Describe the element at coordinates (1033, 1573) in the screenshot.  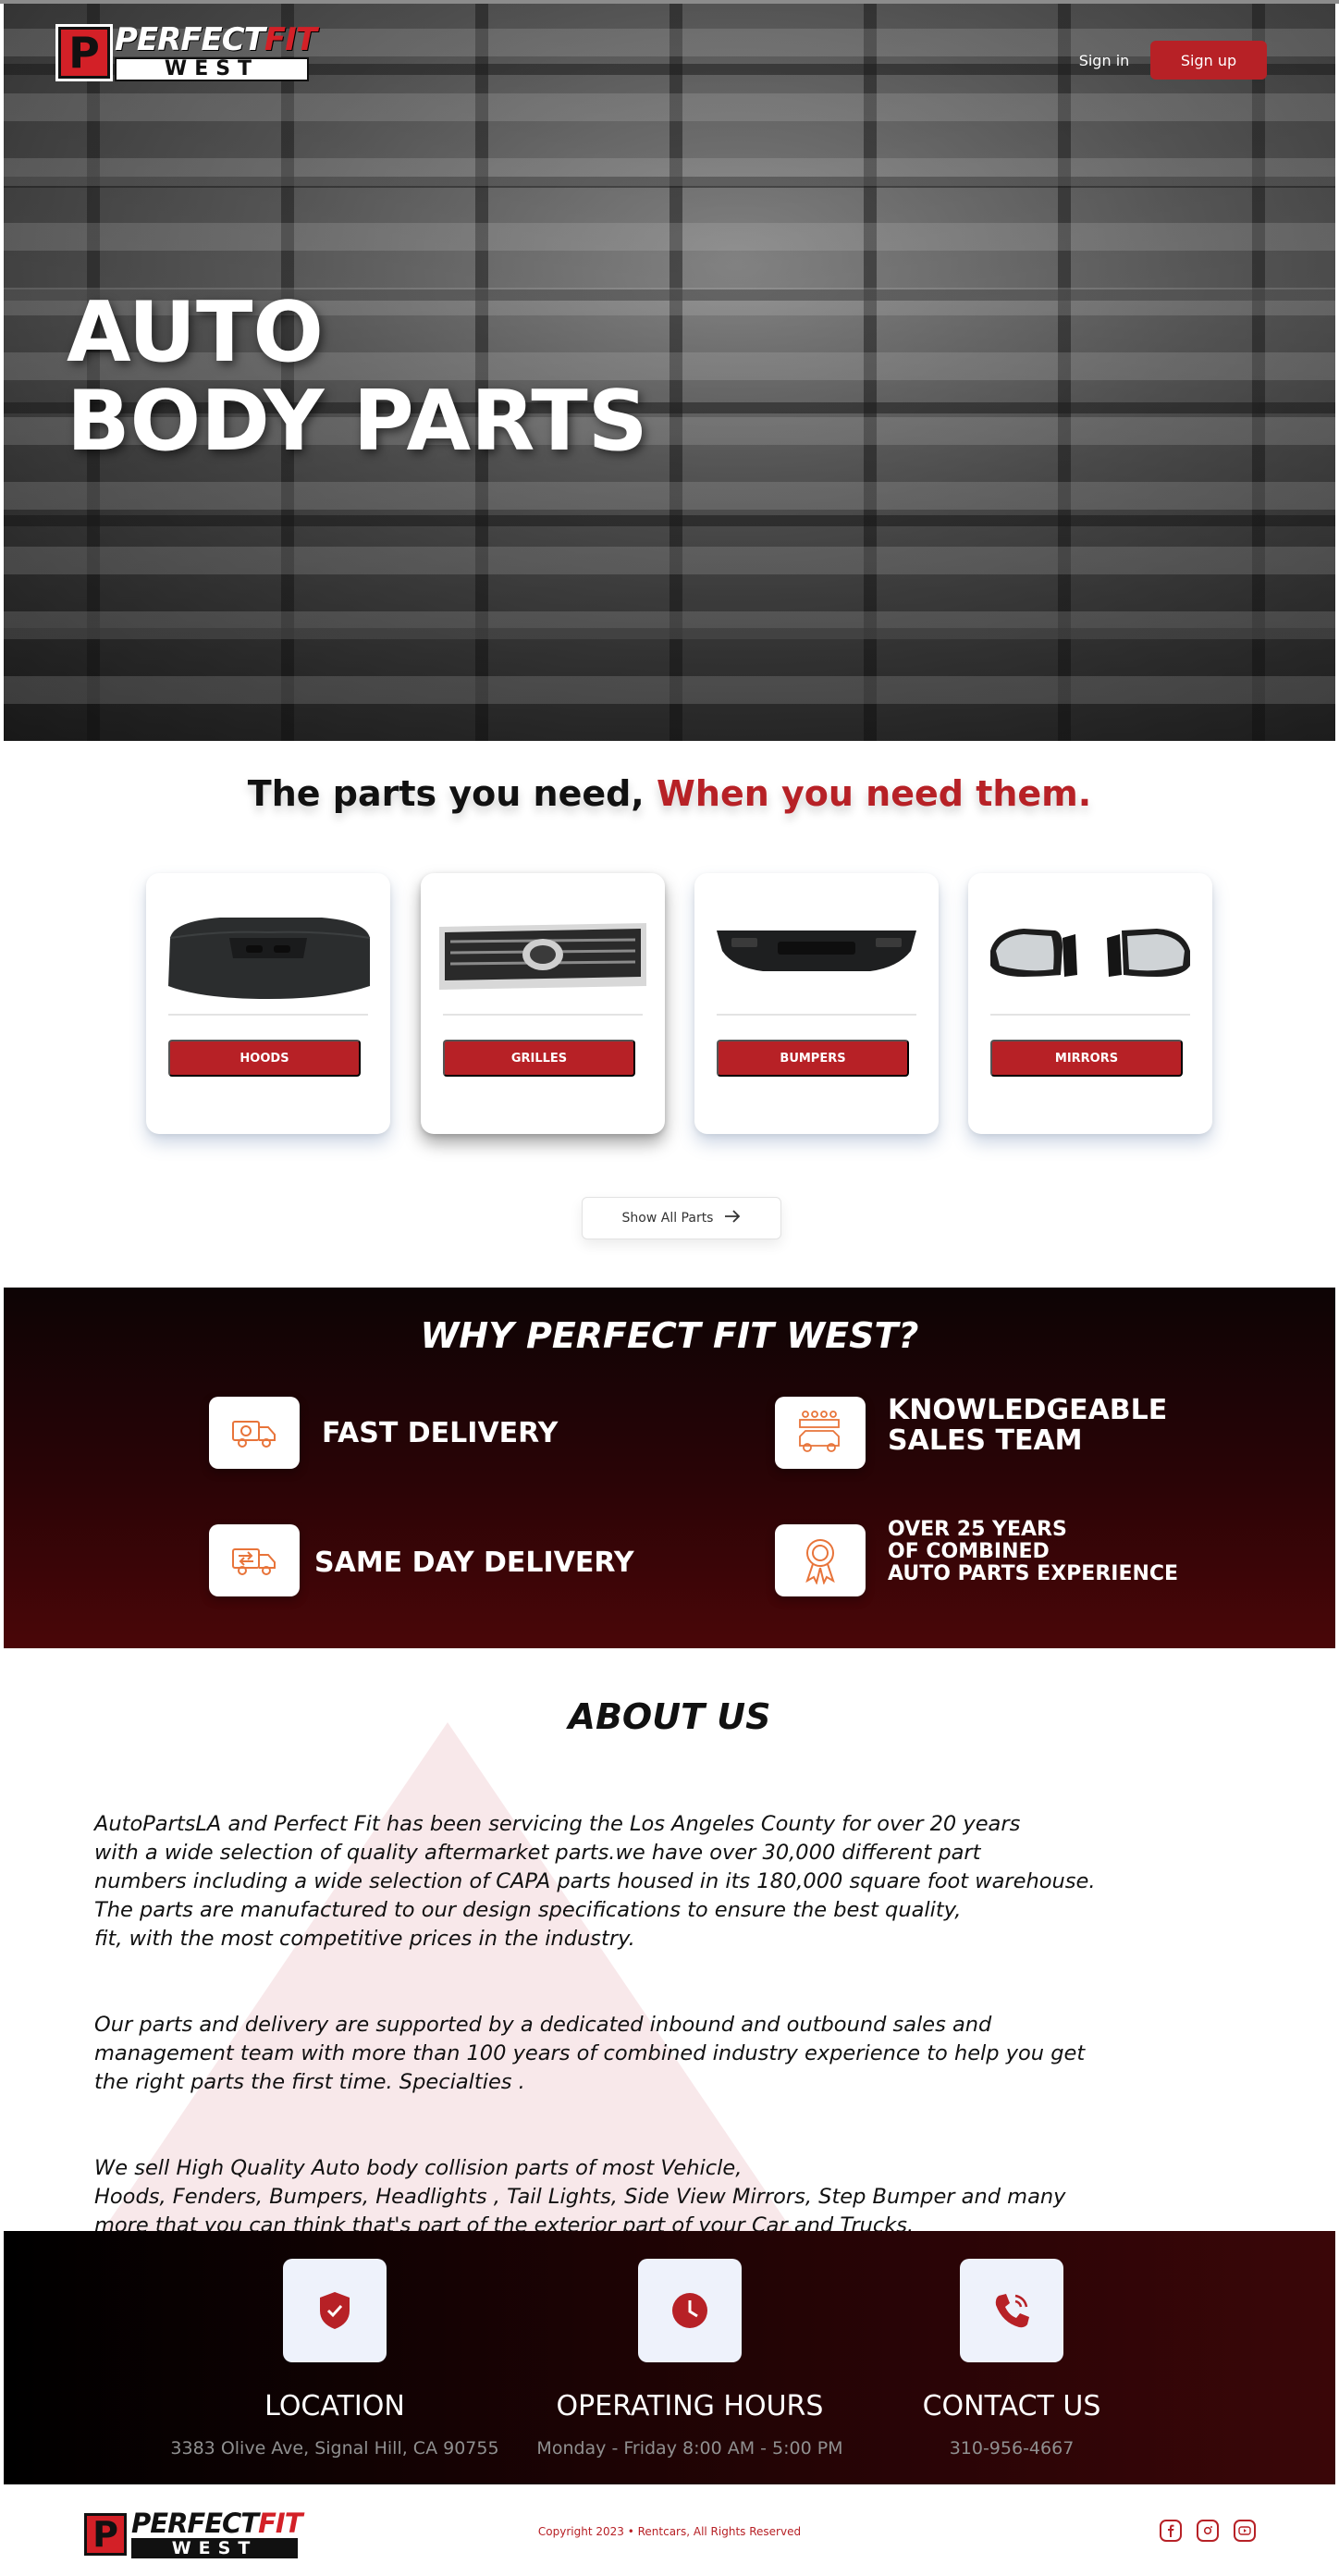
I see `feature-experience-line3: AUTO PARTS EXPERIENCE` at that location.